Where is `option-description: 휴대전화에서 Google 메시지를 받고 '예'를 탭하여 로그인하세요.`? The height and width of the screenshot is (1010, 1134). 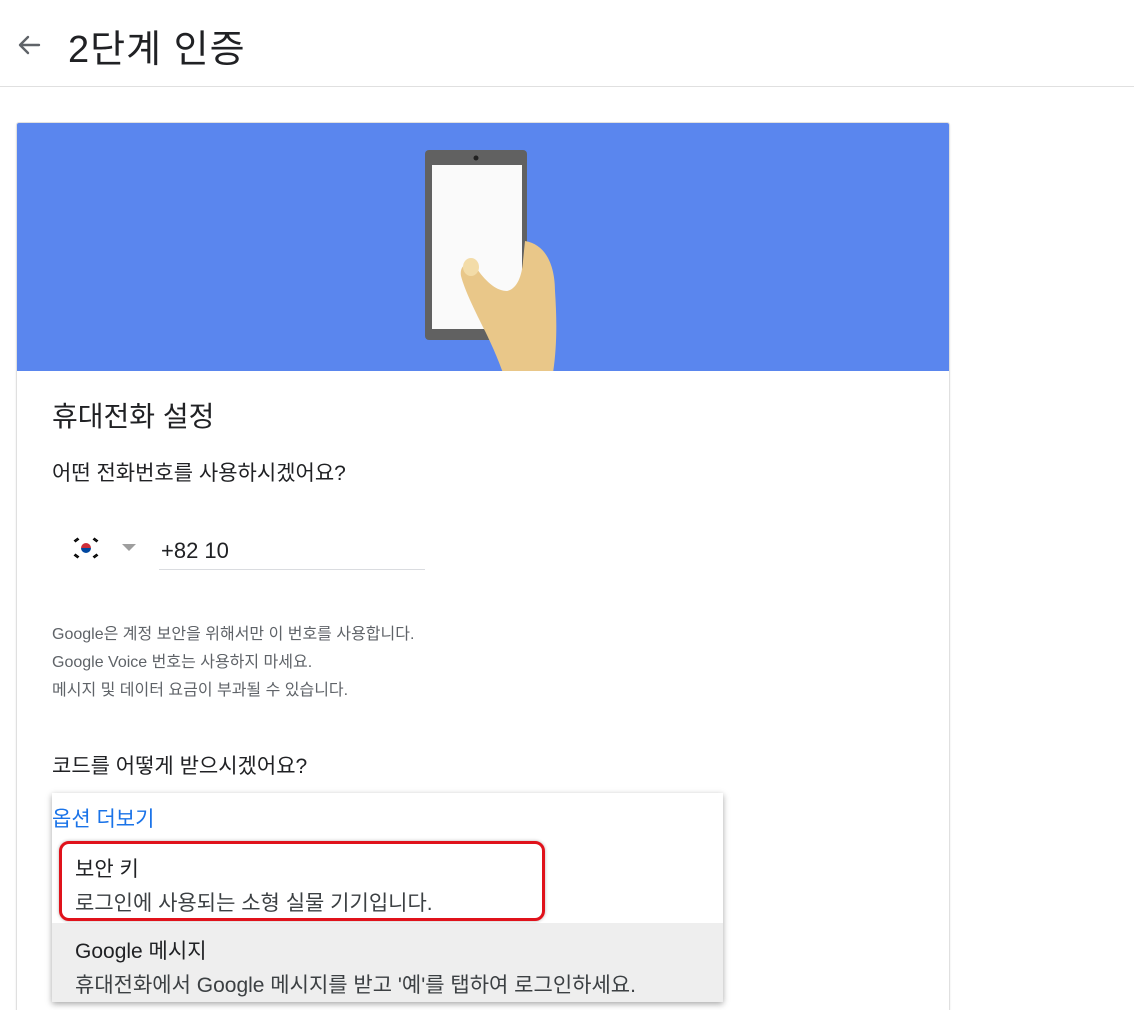
option-description: 휴대전화에서 Google 메시지를 받고 '예'를 탭하여 로그인하세요. is located at coordinates (355, 985).